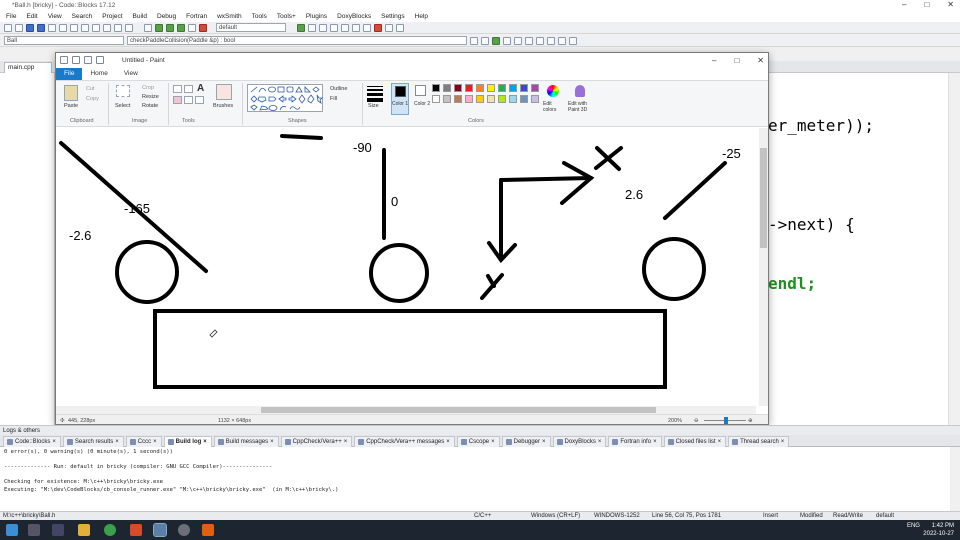 This screenshot has height=540, width=960. I want to click on cut-icon, so click(85, 27).